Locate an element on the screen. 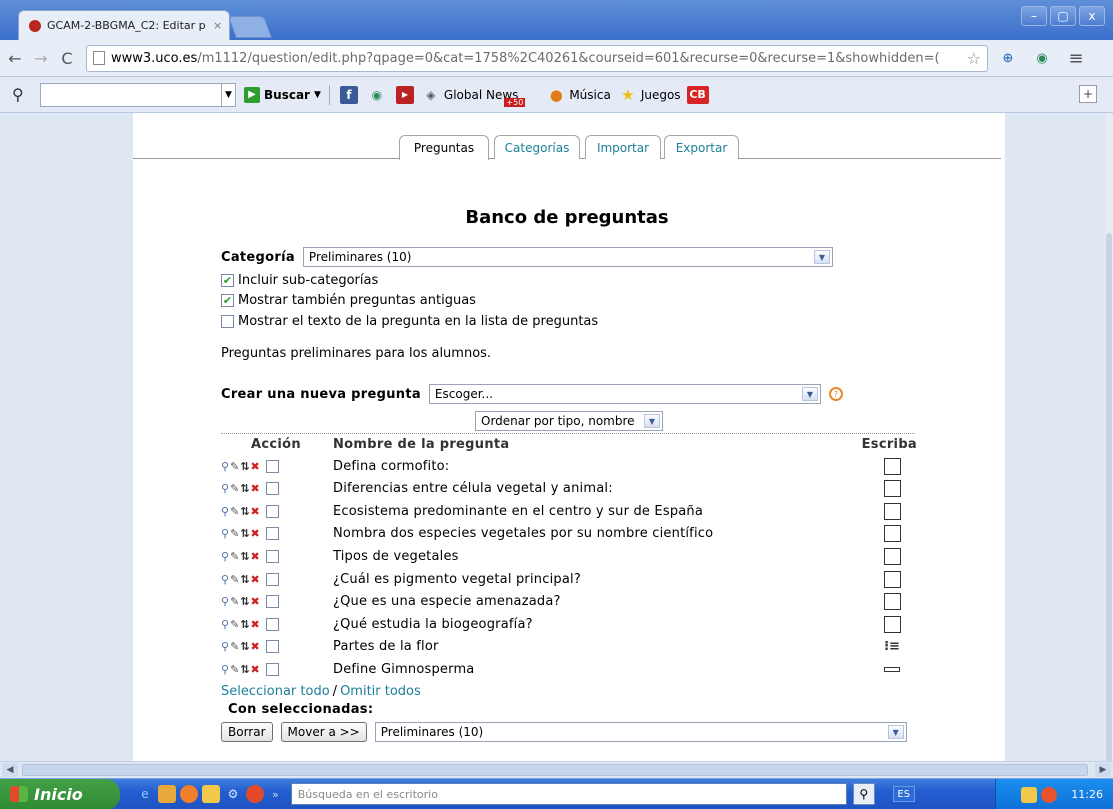 The width and height of the screenshot is (1113, 809). extension-icon: ⊕ is located at coordinates (1008, 58).